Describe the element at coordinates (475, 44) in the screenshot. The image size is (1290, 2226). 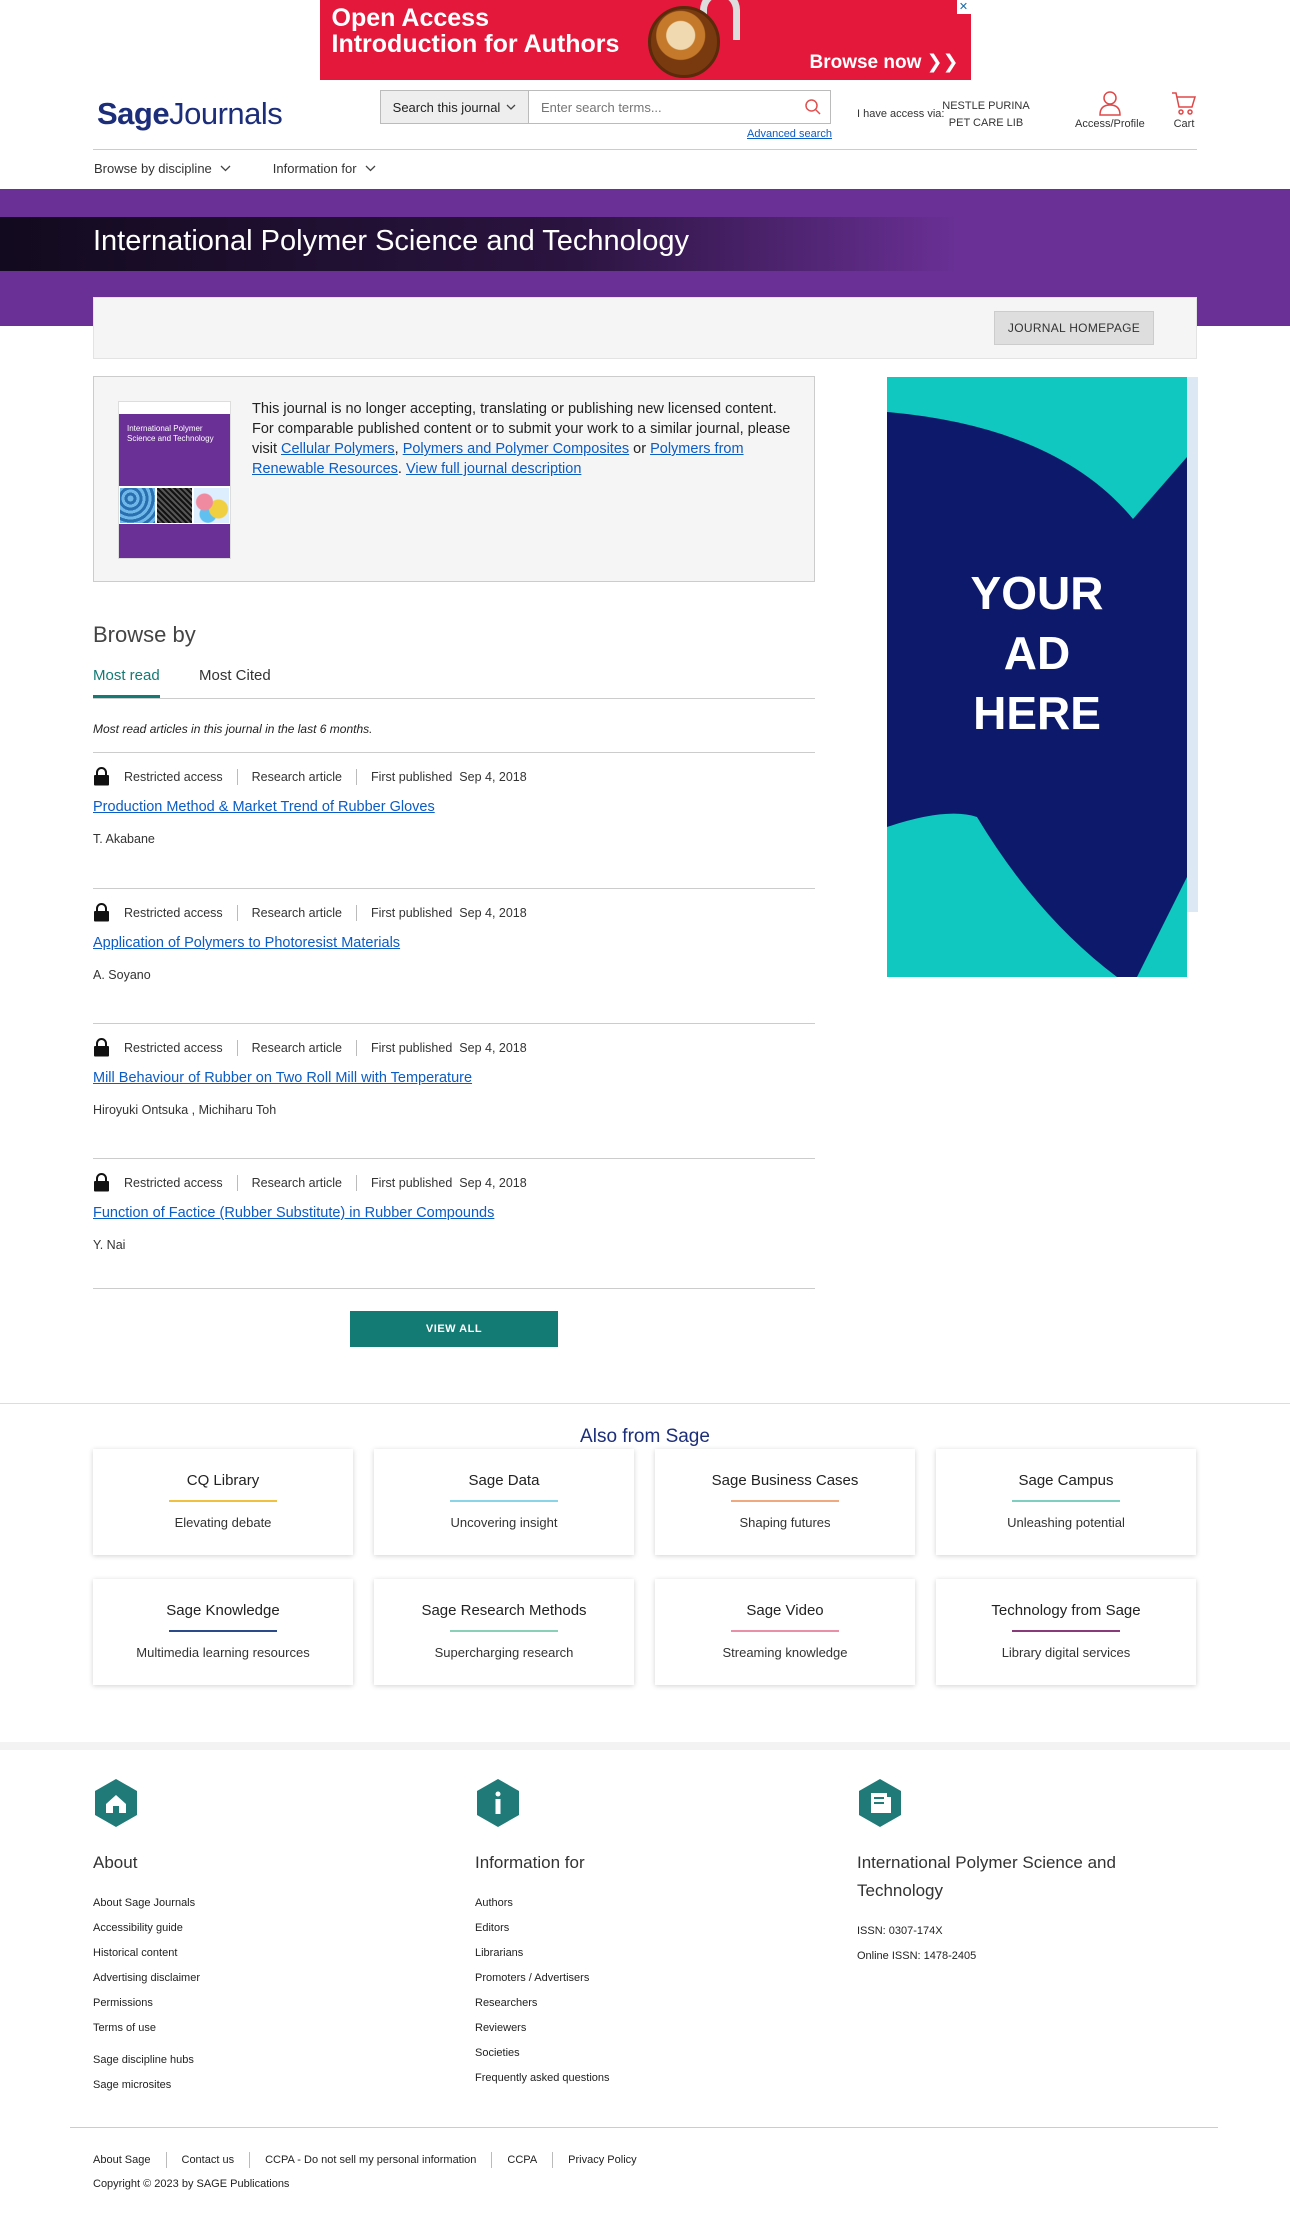
I see `top-ad-line2: Introduction for Authors` at that location.